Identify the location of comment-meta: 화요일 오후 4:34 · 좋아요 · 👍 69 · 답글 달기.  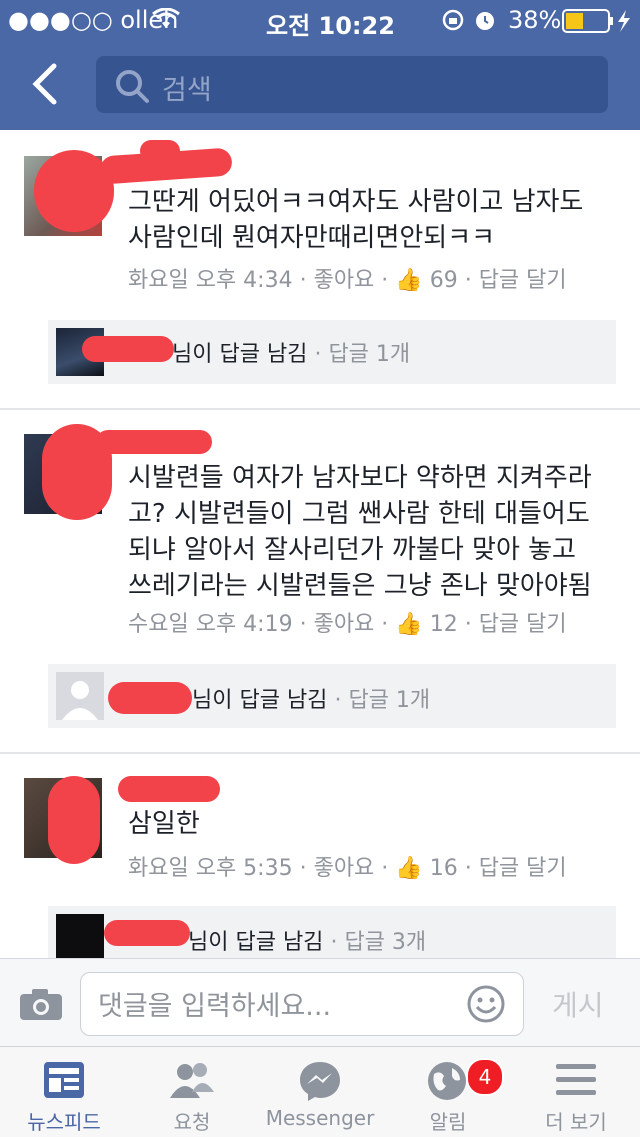
(347, 280).